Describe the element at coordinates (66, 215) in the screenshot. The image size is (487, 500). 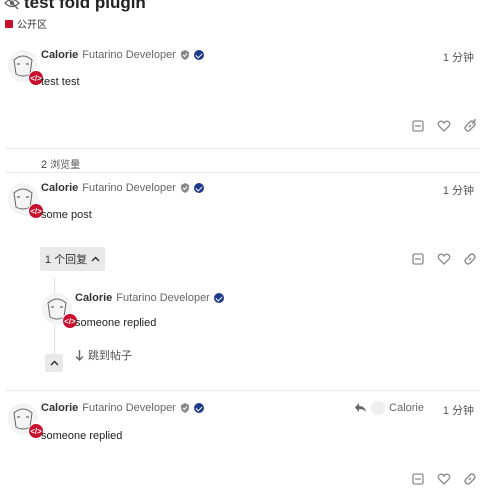
I see `post-body: some post` at that location.